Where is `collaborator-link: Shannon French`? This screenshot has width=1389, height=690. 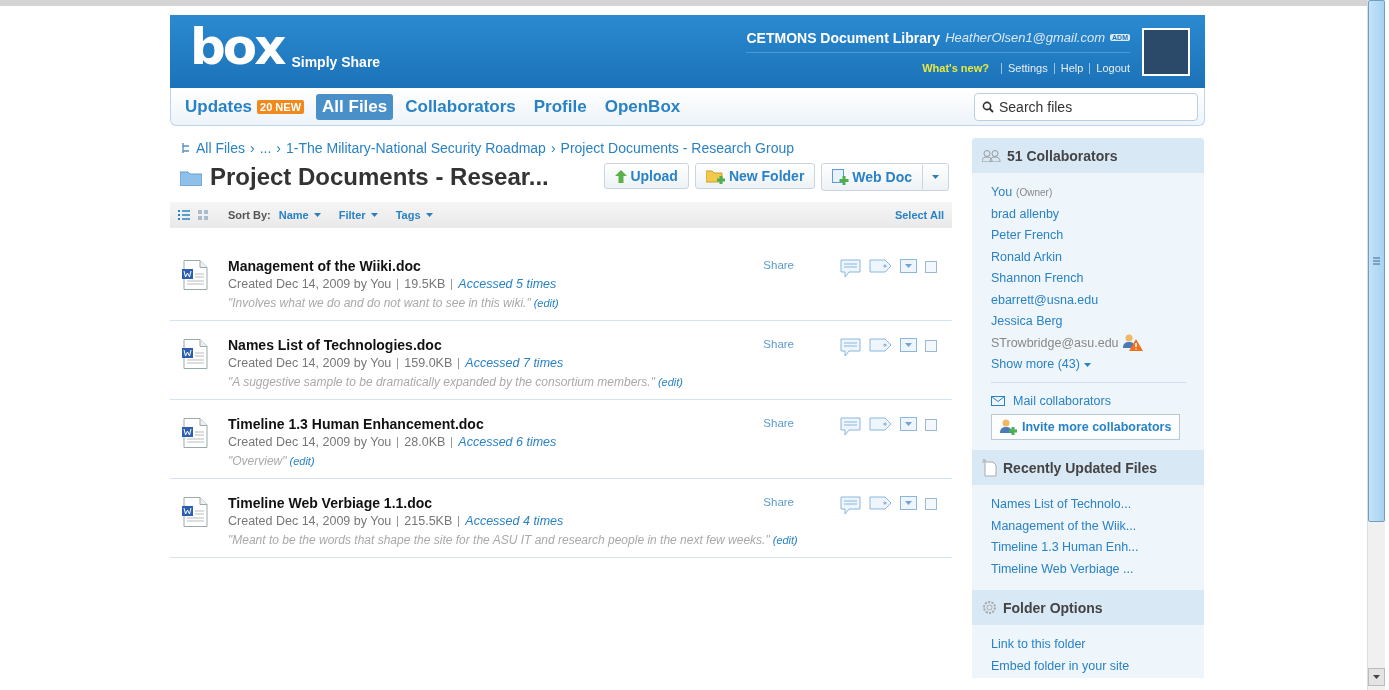 collaborator-link: Shannon French is located at coordinates (1088, 279).